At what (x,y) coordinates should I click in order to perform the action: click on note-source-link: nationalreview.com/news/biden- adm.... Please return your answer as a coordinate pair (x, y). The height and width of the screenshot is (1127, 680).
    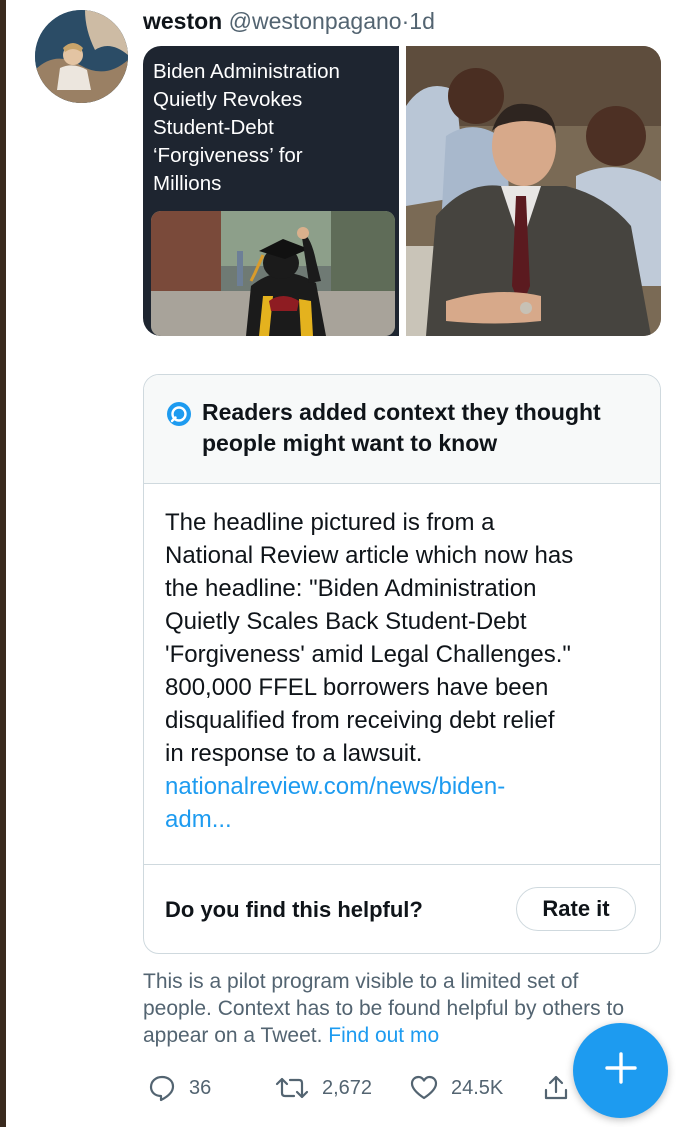
    Looking at the image, I should click on (405, 803).